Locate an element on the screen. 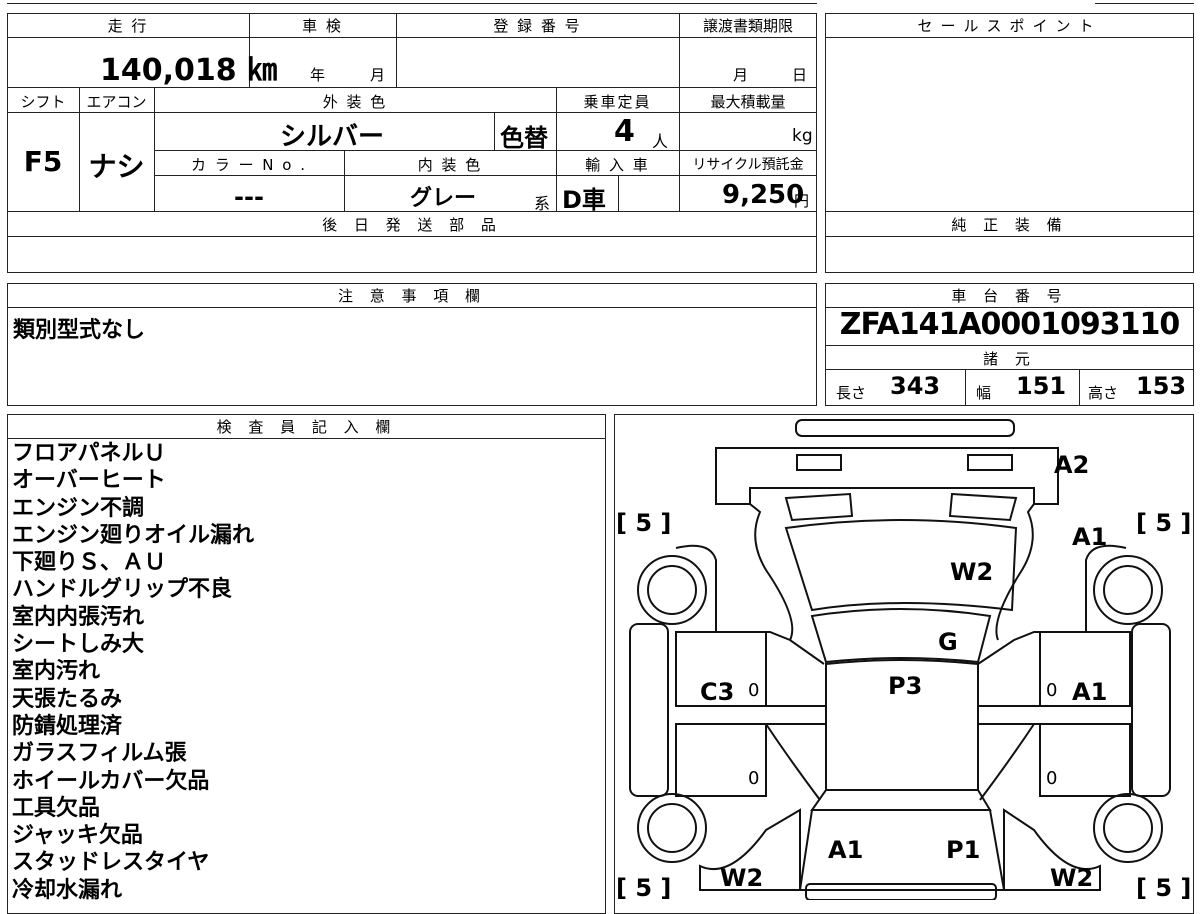 This screenshot has width=1200, height=914. length-value: 343 is located at coordinates (915, 386).